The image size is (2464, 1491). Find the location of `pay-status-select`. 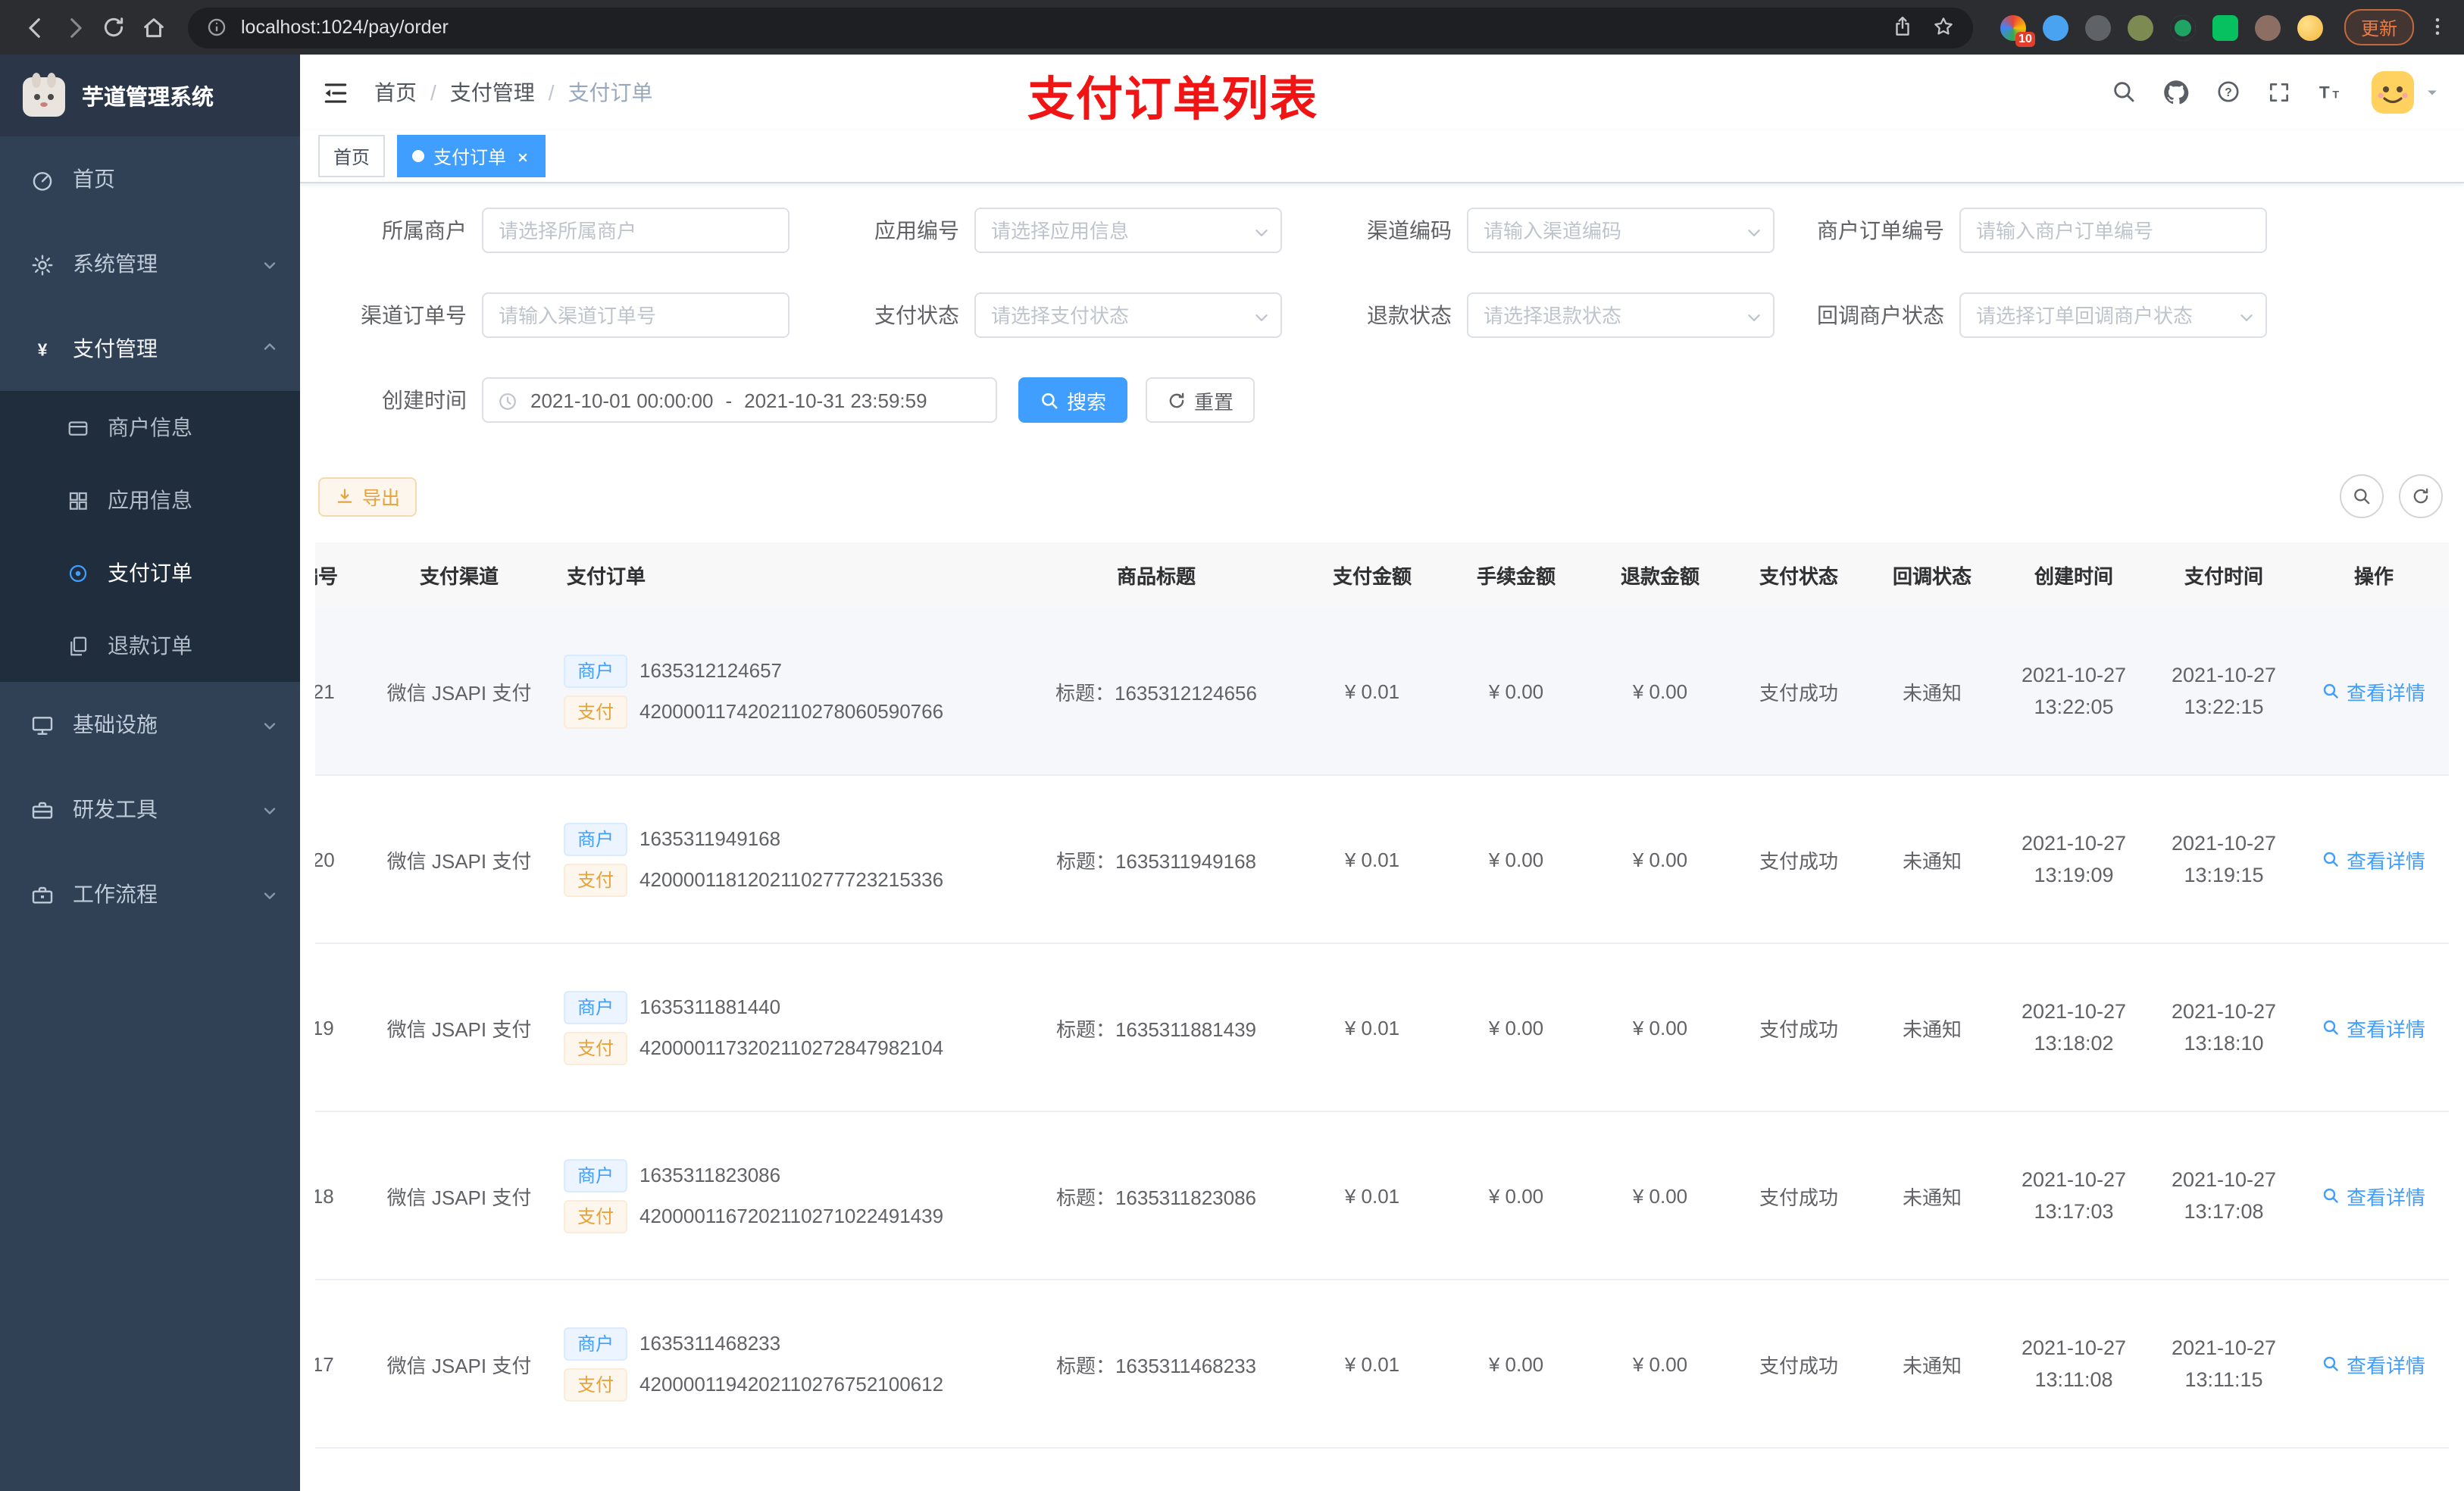

pay-status-select is located at coordinates (1128, 315).